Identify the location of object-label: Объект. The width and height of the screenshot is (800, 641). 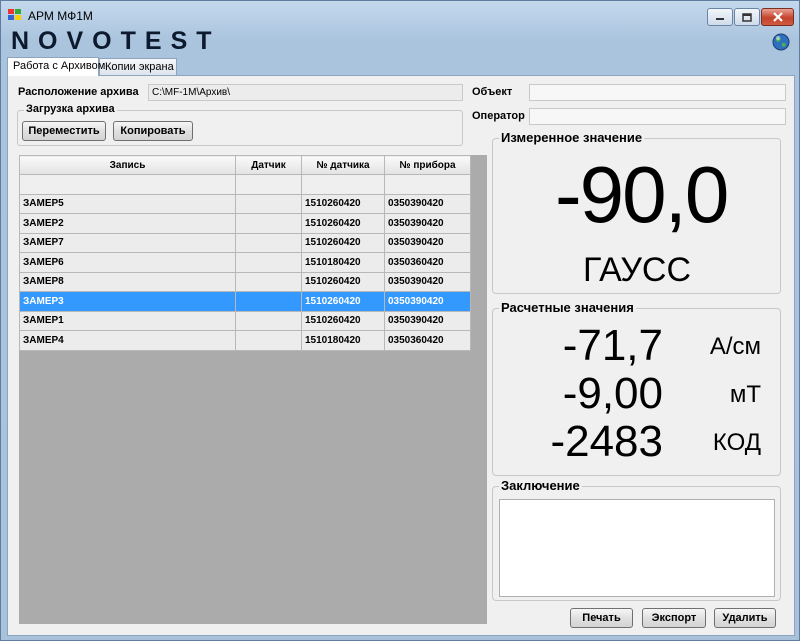
(492, 92).